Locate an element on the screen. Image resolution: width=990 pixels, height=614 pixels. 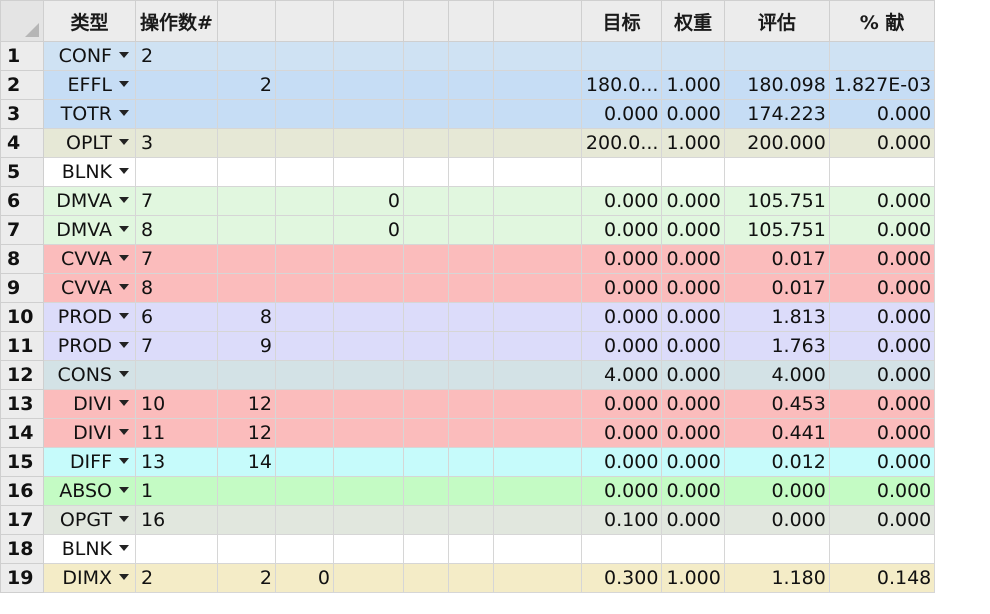
operand-row: 8 CVVA 7 0.000 0.000 0.017 0.000 is located at coordinates (468, 259).